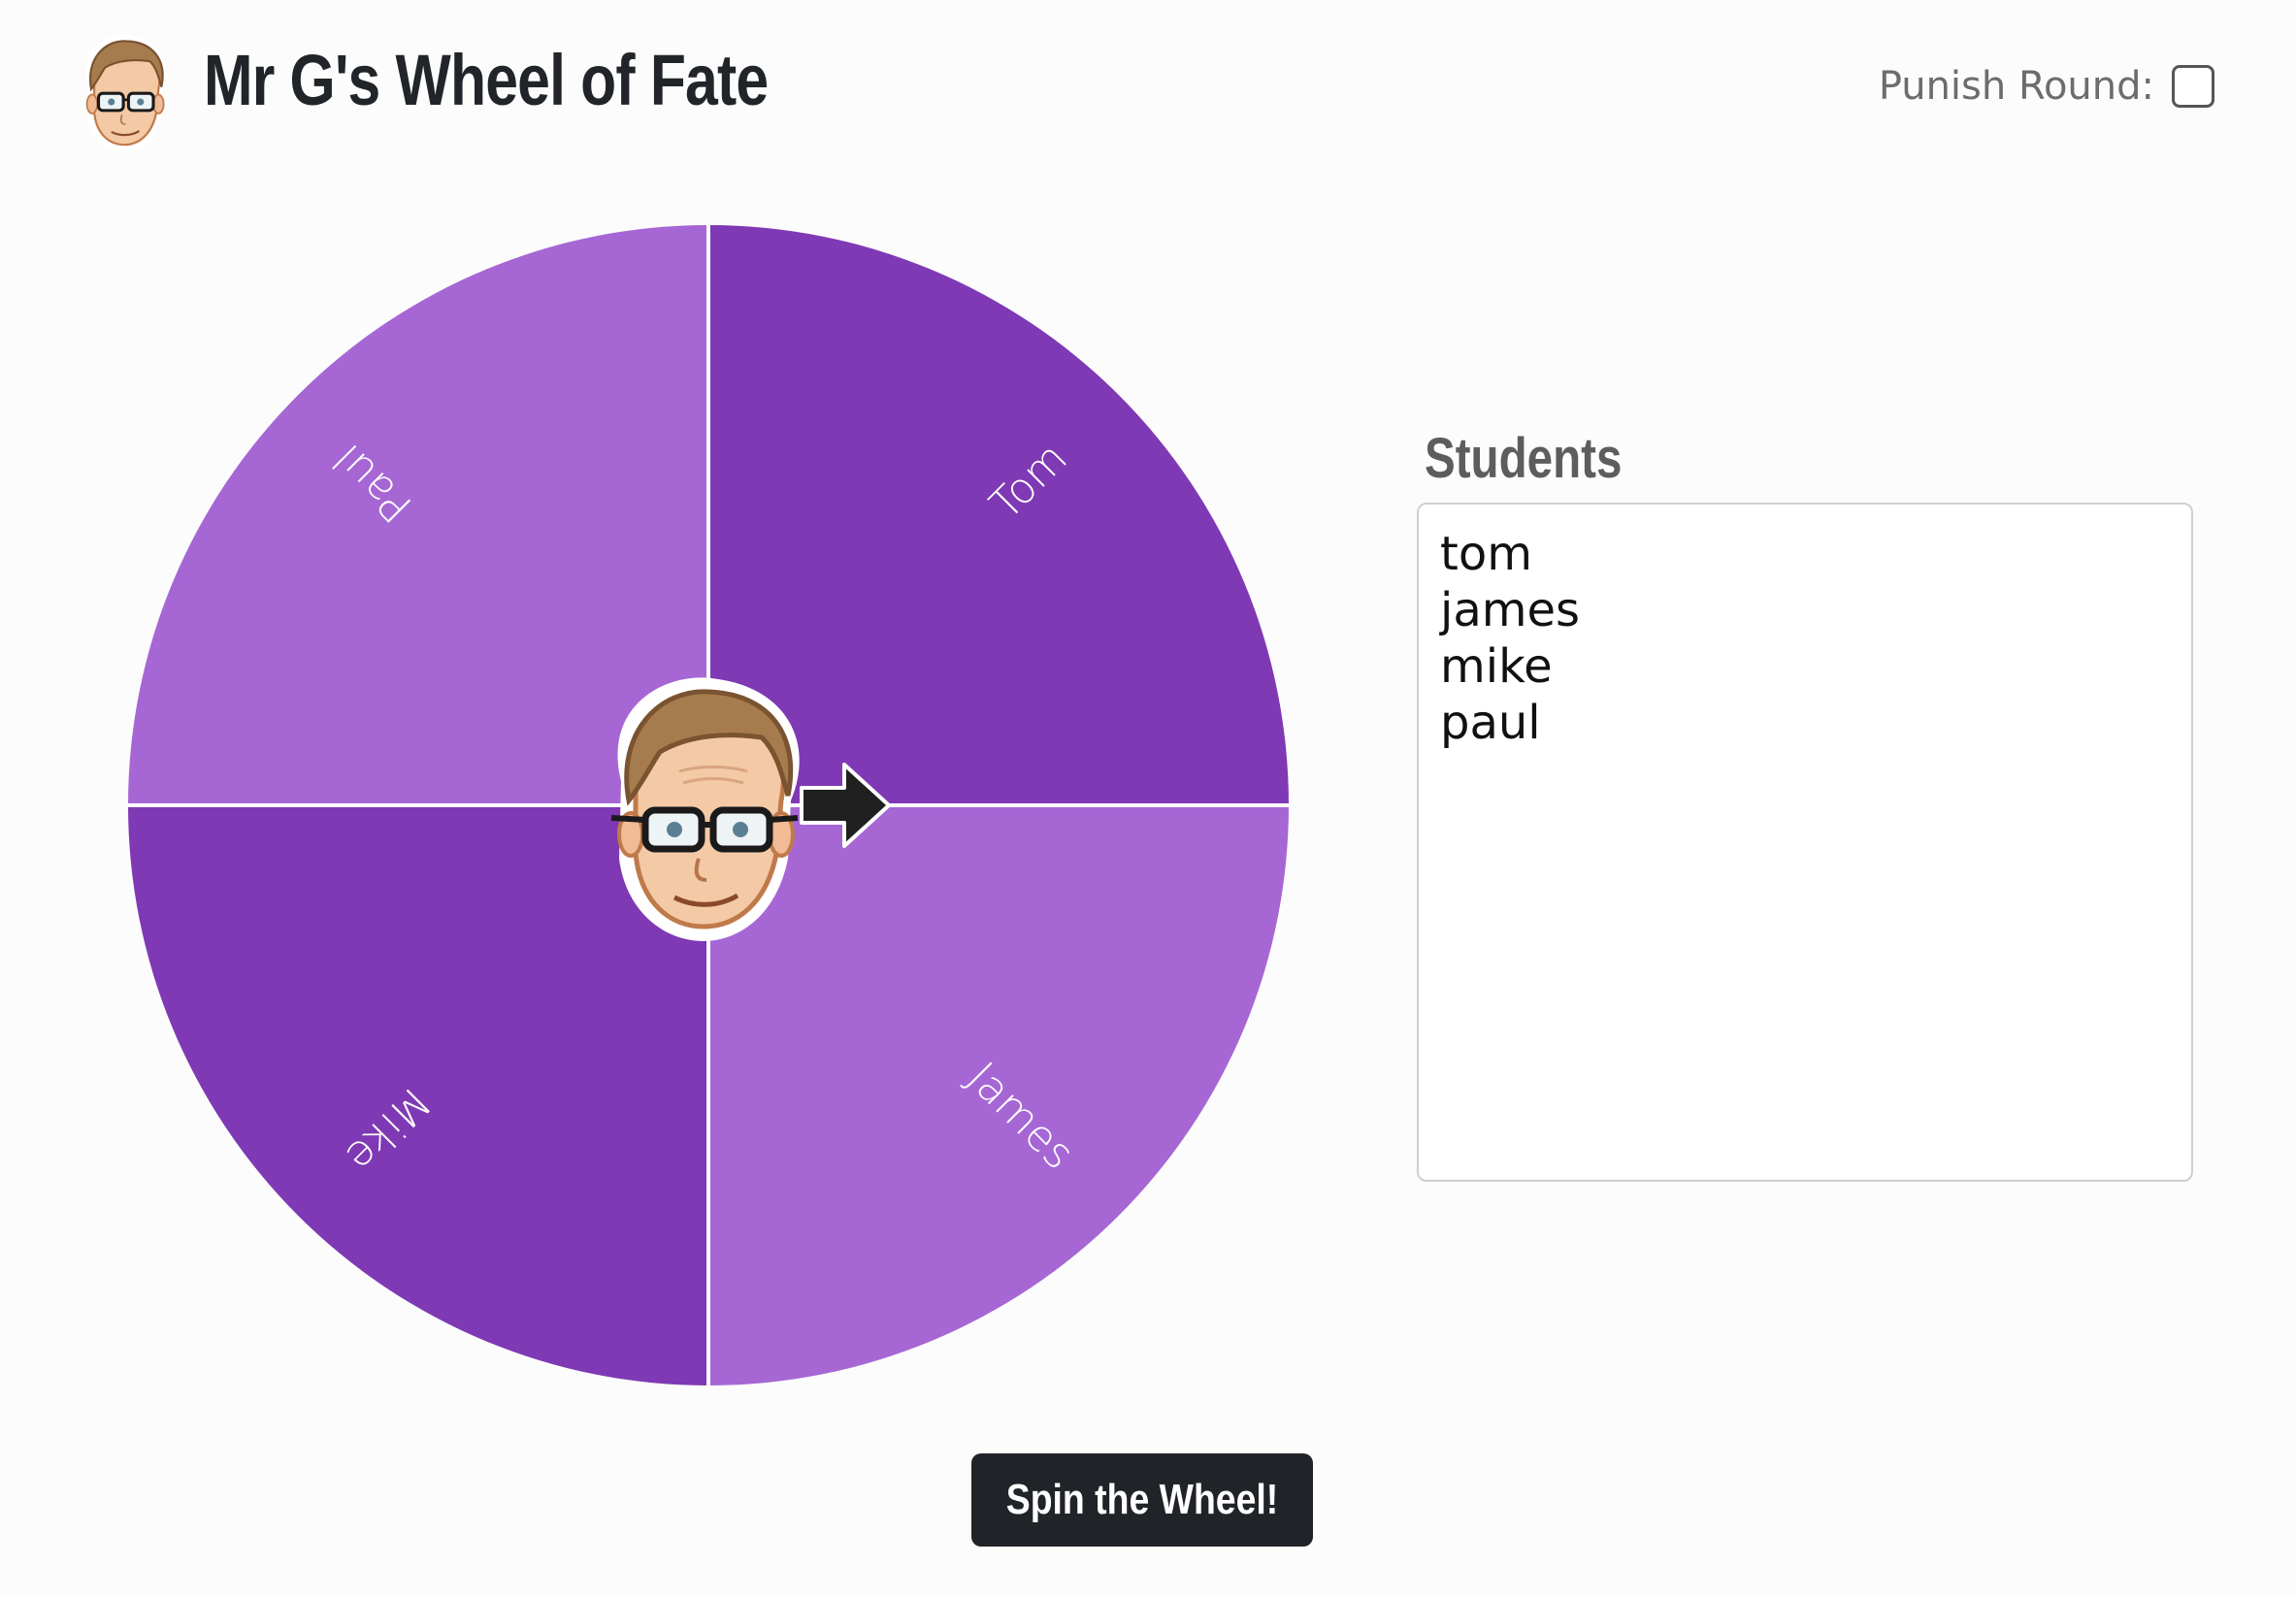 Image resolution: width=2296 pixels, height=1597 pixels. What do you see at coordinates (2016, 87) in the screenshot?
I see `punish-round-label: Punish Round:` at bounding box center [2016, 87].